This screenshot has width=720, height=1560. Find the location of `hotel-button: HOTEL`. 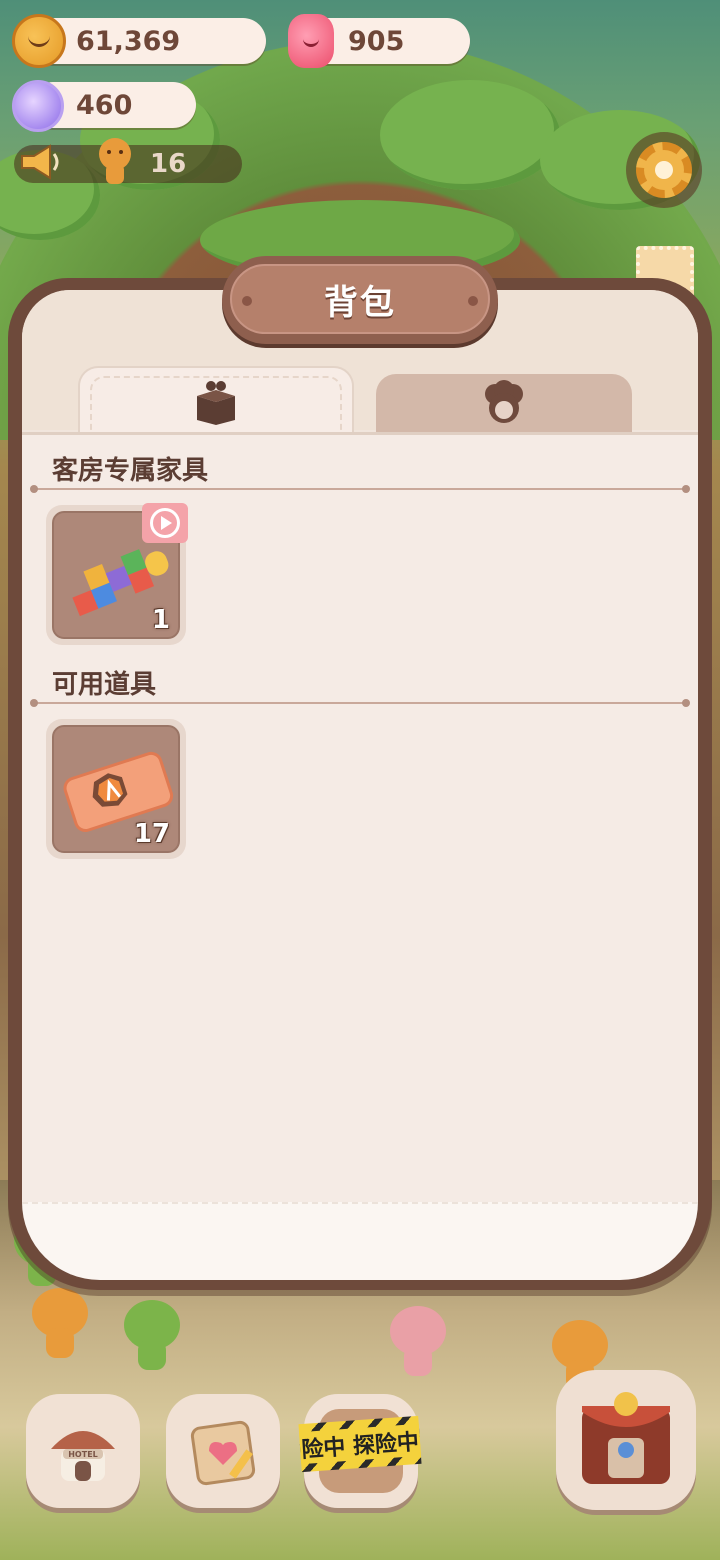

hotel-button: HOTEL is located at coordinates (83, 1451).